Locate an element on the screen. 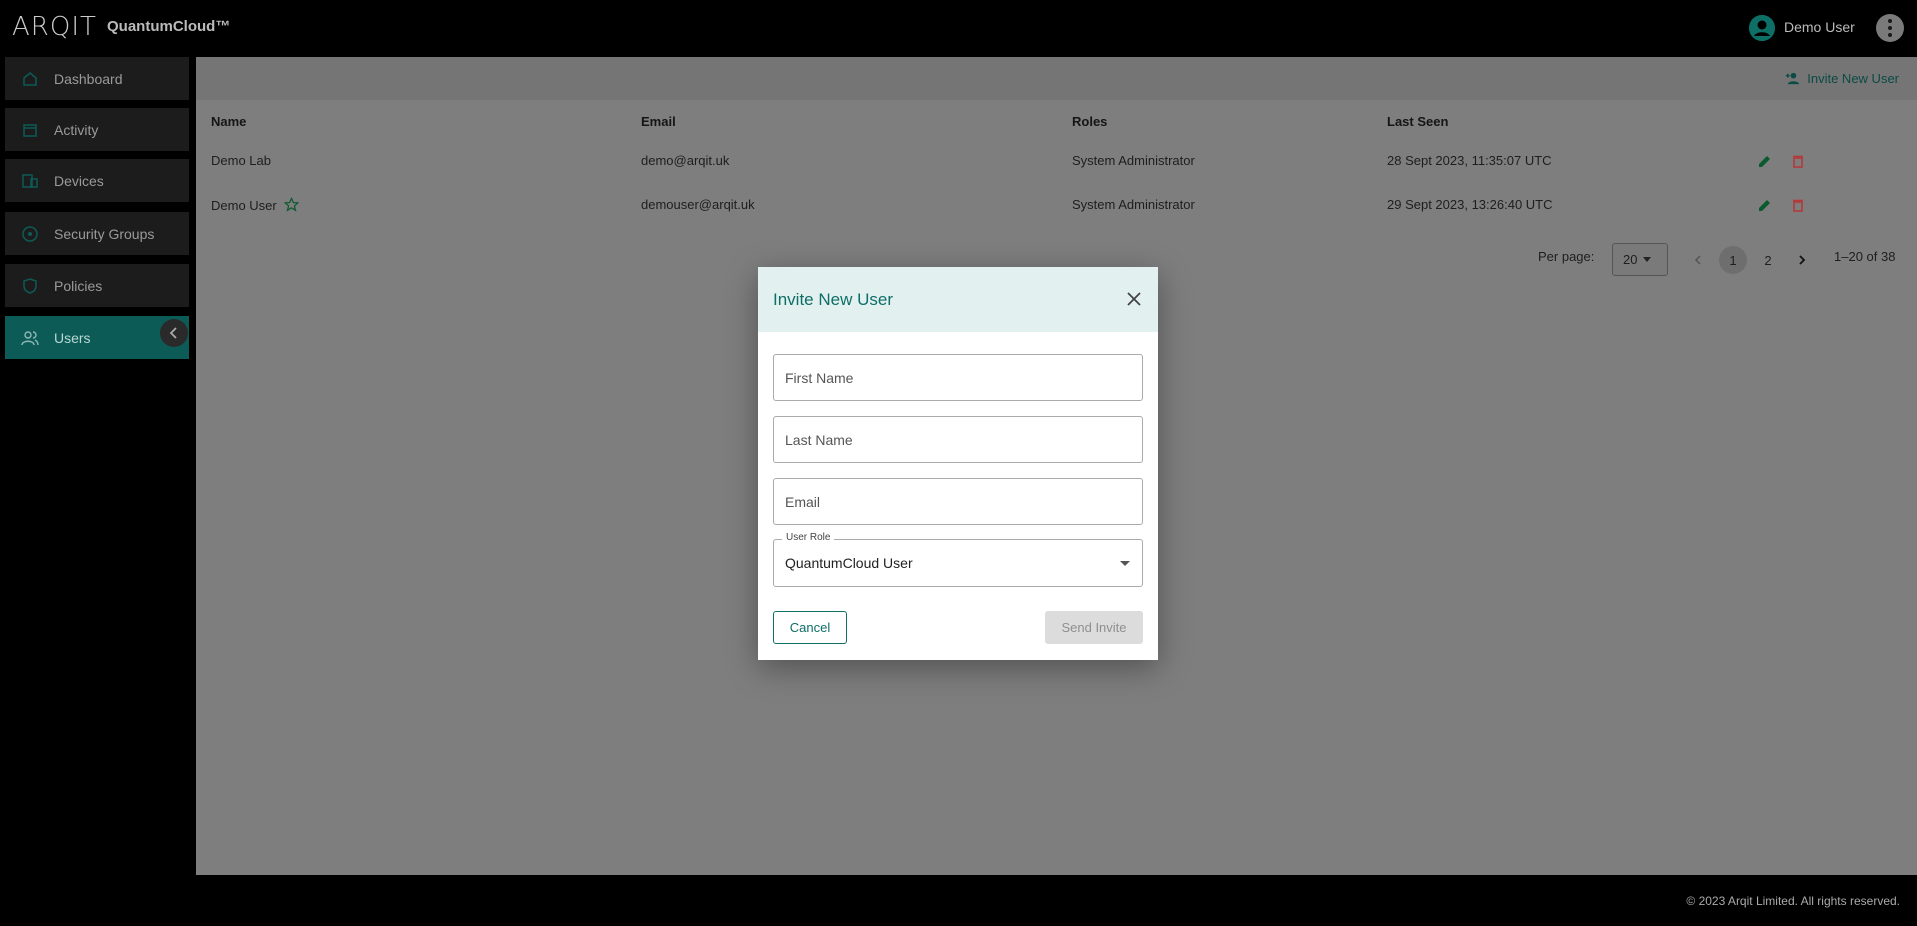  sidebar-item-label: Devices is located at coordinates (79, 180).